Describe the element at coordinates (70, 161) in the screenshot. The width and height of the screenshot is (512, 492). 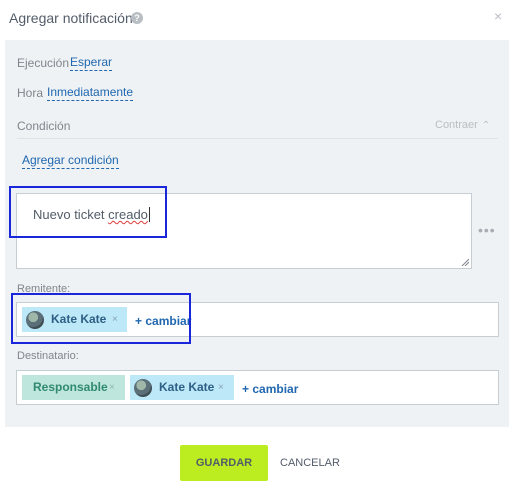
I see `add-condition-link: Agregar condición` at that location.